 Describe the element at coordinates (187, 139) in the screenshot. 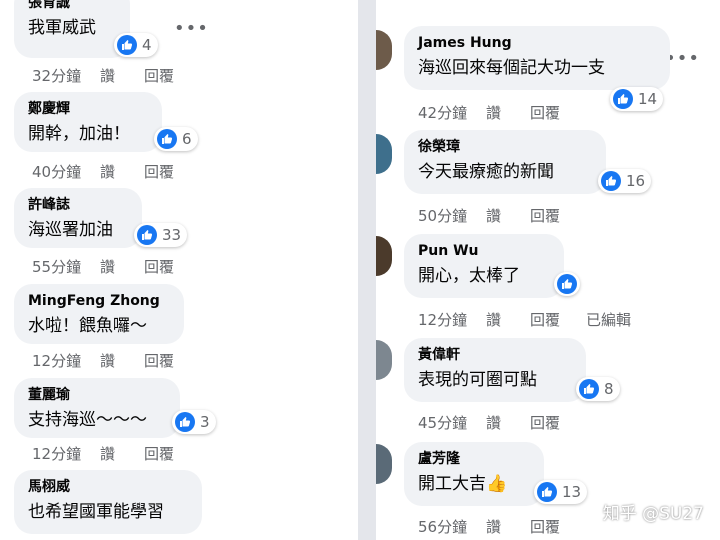

I see `like-count: 6` at that location.